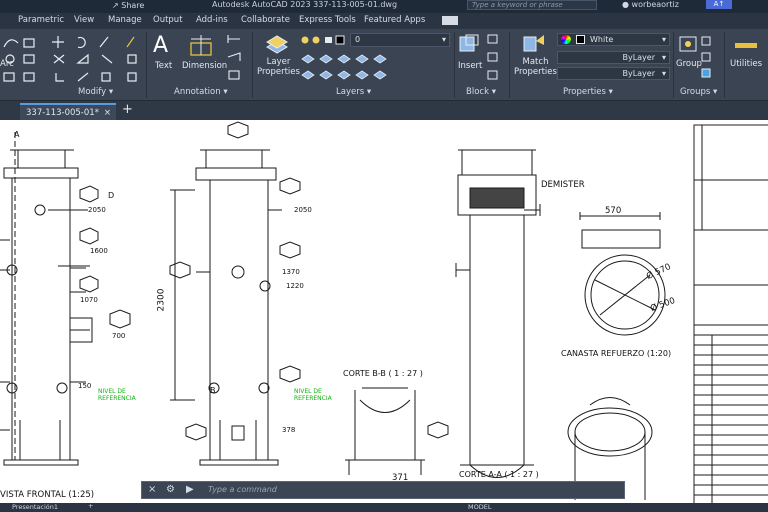  What do you see at coordinates (201, 92) in the screenshot?
I see `annotation-panel-title: Annotation ▾` at bounding box center [201, 92].